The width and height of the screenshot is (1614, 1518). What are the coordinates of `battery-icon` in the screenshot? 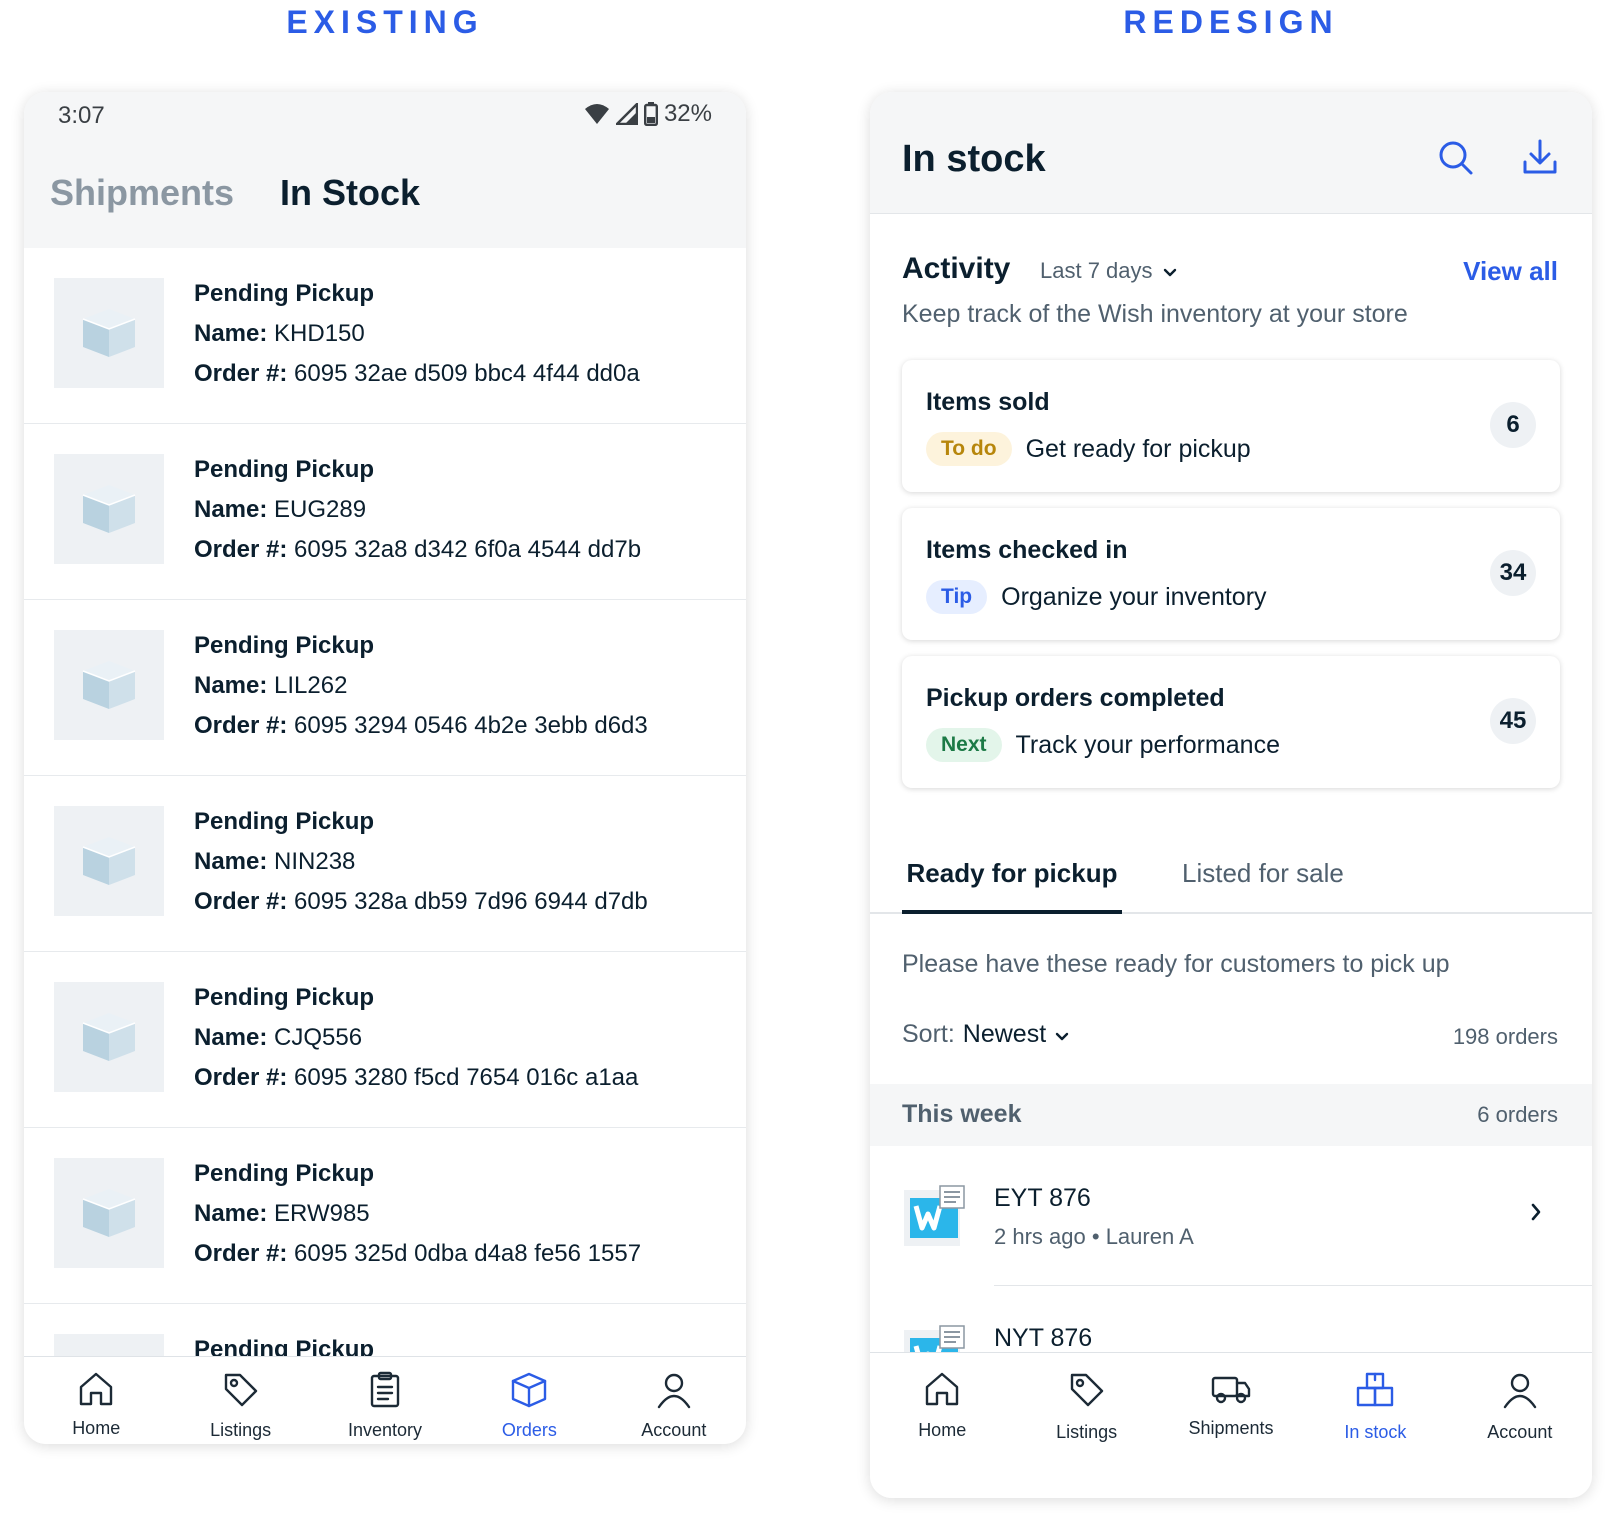 It's located at (650, 114).